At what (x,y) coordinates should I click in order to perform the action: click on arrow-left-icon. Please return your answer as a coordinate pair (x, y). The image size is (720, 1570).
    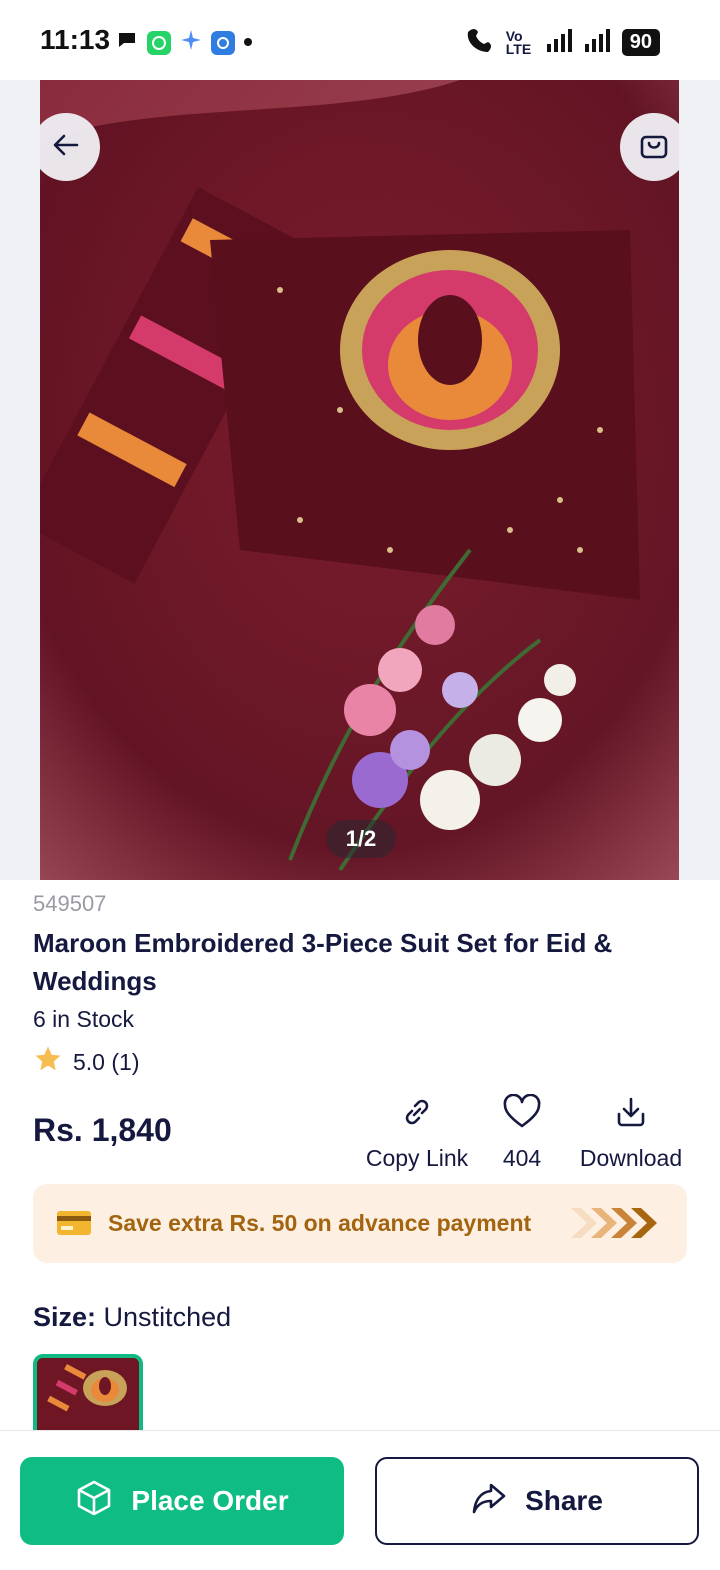
    Looking at the image, I should click on (66, 147).